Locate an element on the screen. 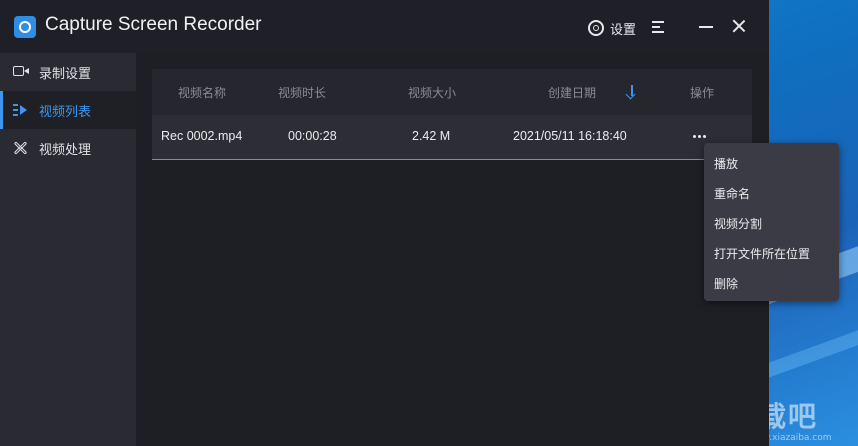 The image size is (858, 446). cell-size: 2.42 M is located at coordinates (431, 136).